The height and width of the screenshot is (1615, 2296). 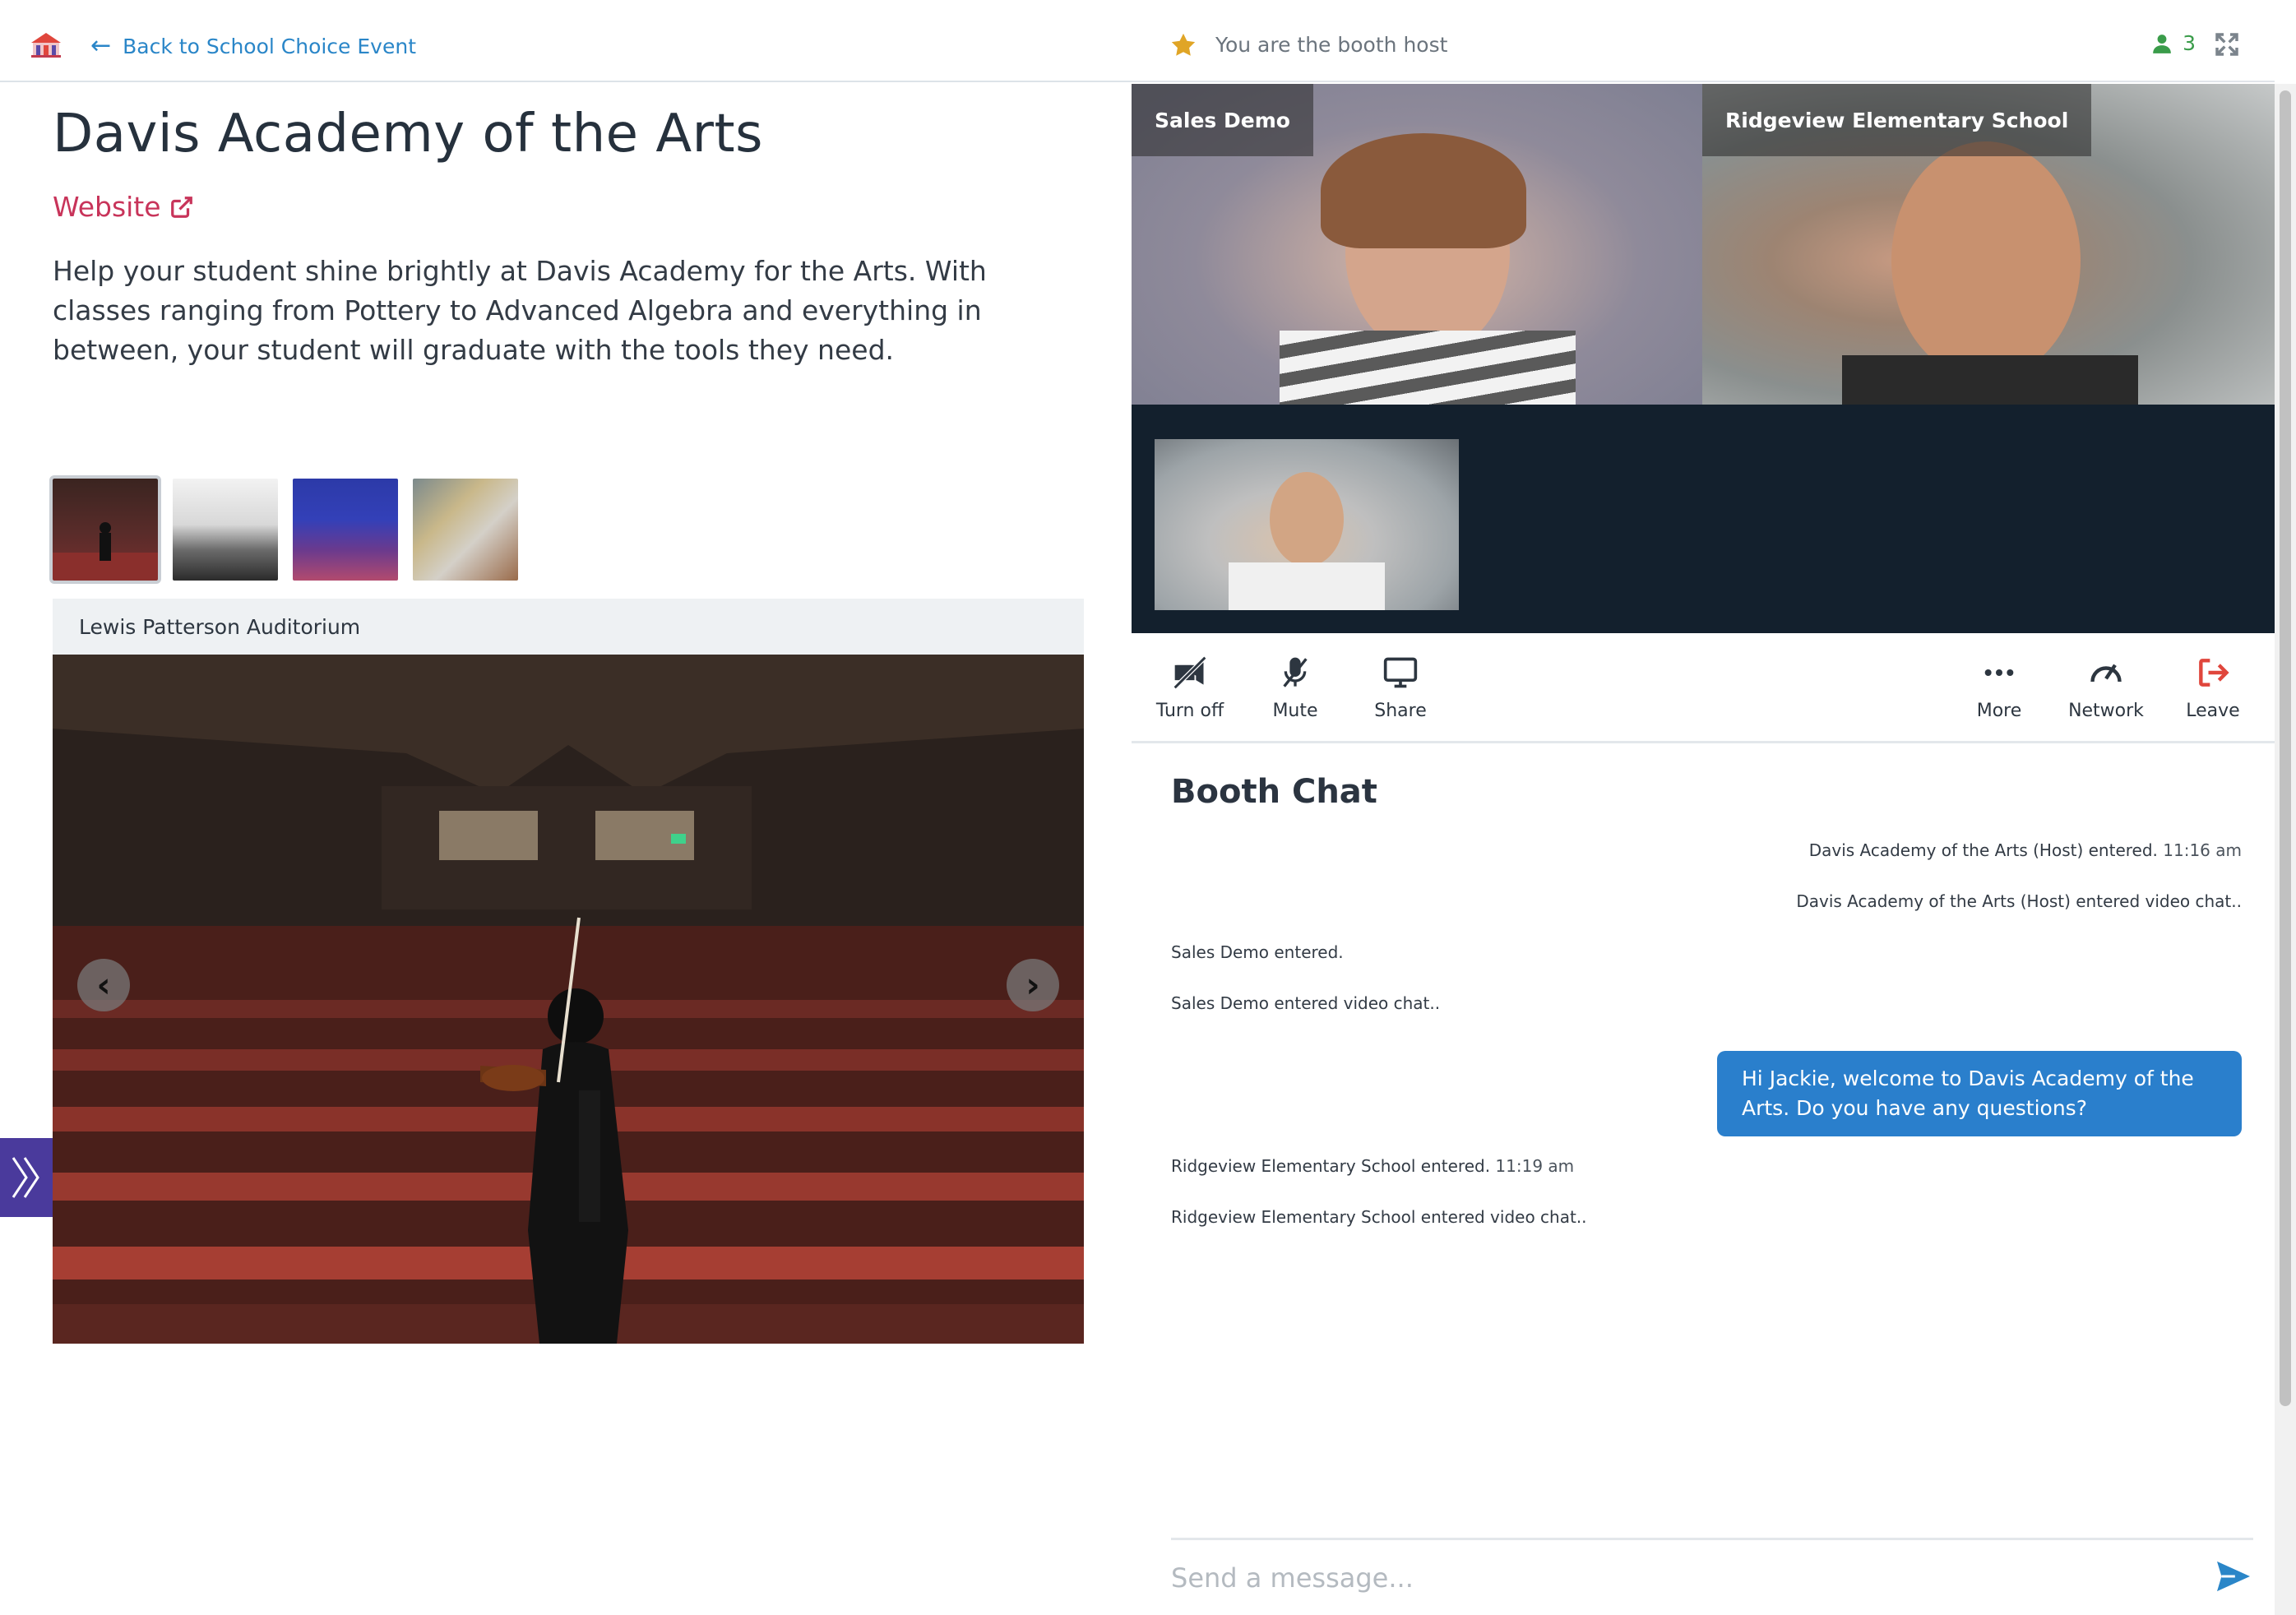 I want to click on camera-toggle-label: Turn off, so click(x=1189, y=711).